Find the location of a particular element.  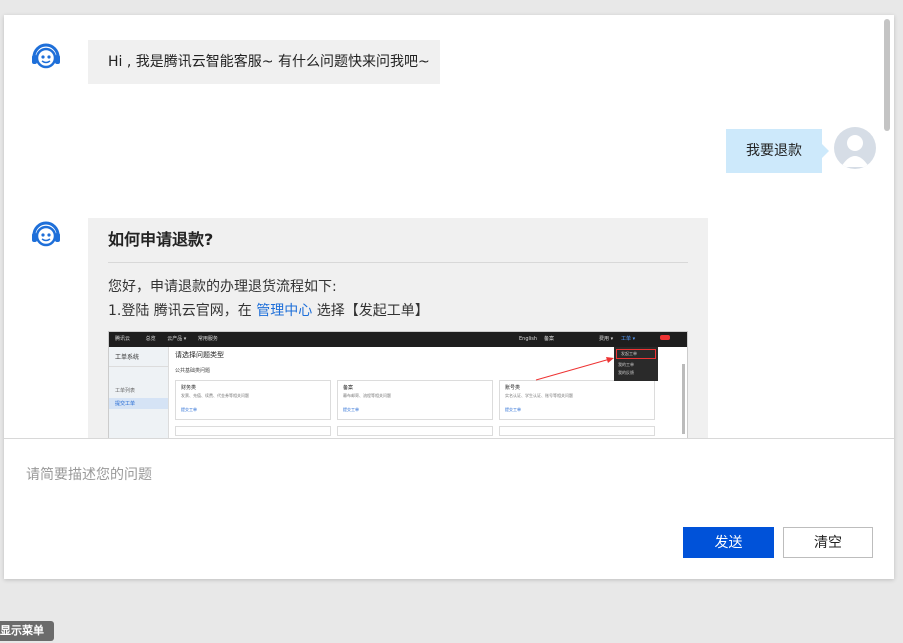

red-arrow-icon is located at coordinates (574, 369).